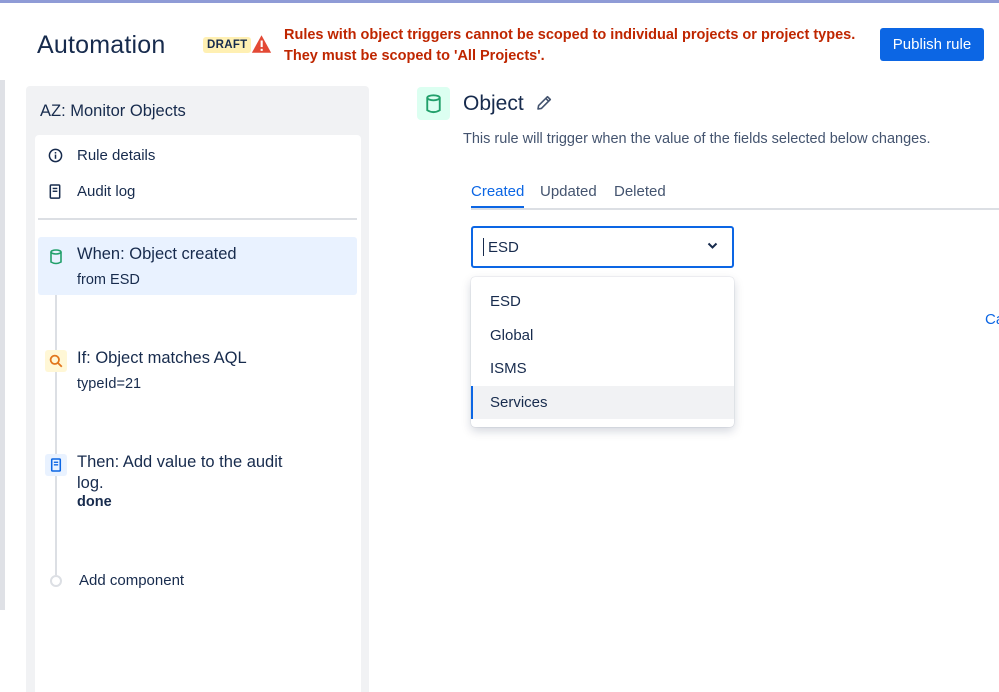  Describe the element at coordinates (498, 195) in the screenshot. I see `tab-created: Created` at that location.